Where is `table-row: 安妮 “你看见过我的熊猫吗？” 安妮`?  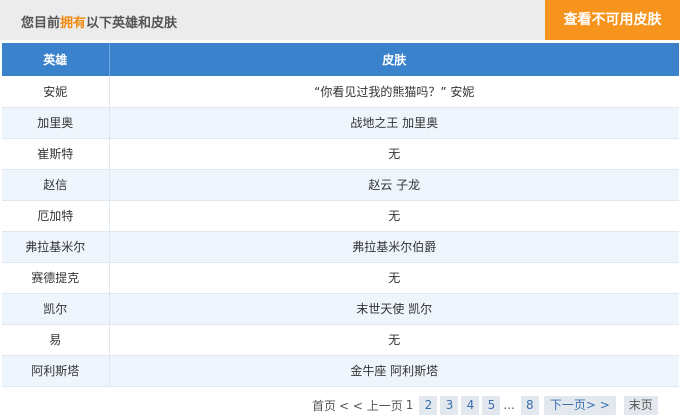
table-row: 安妮 “你看见过我的熊猫吗？” 安妮 is located at coordinates (340, 92).